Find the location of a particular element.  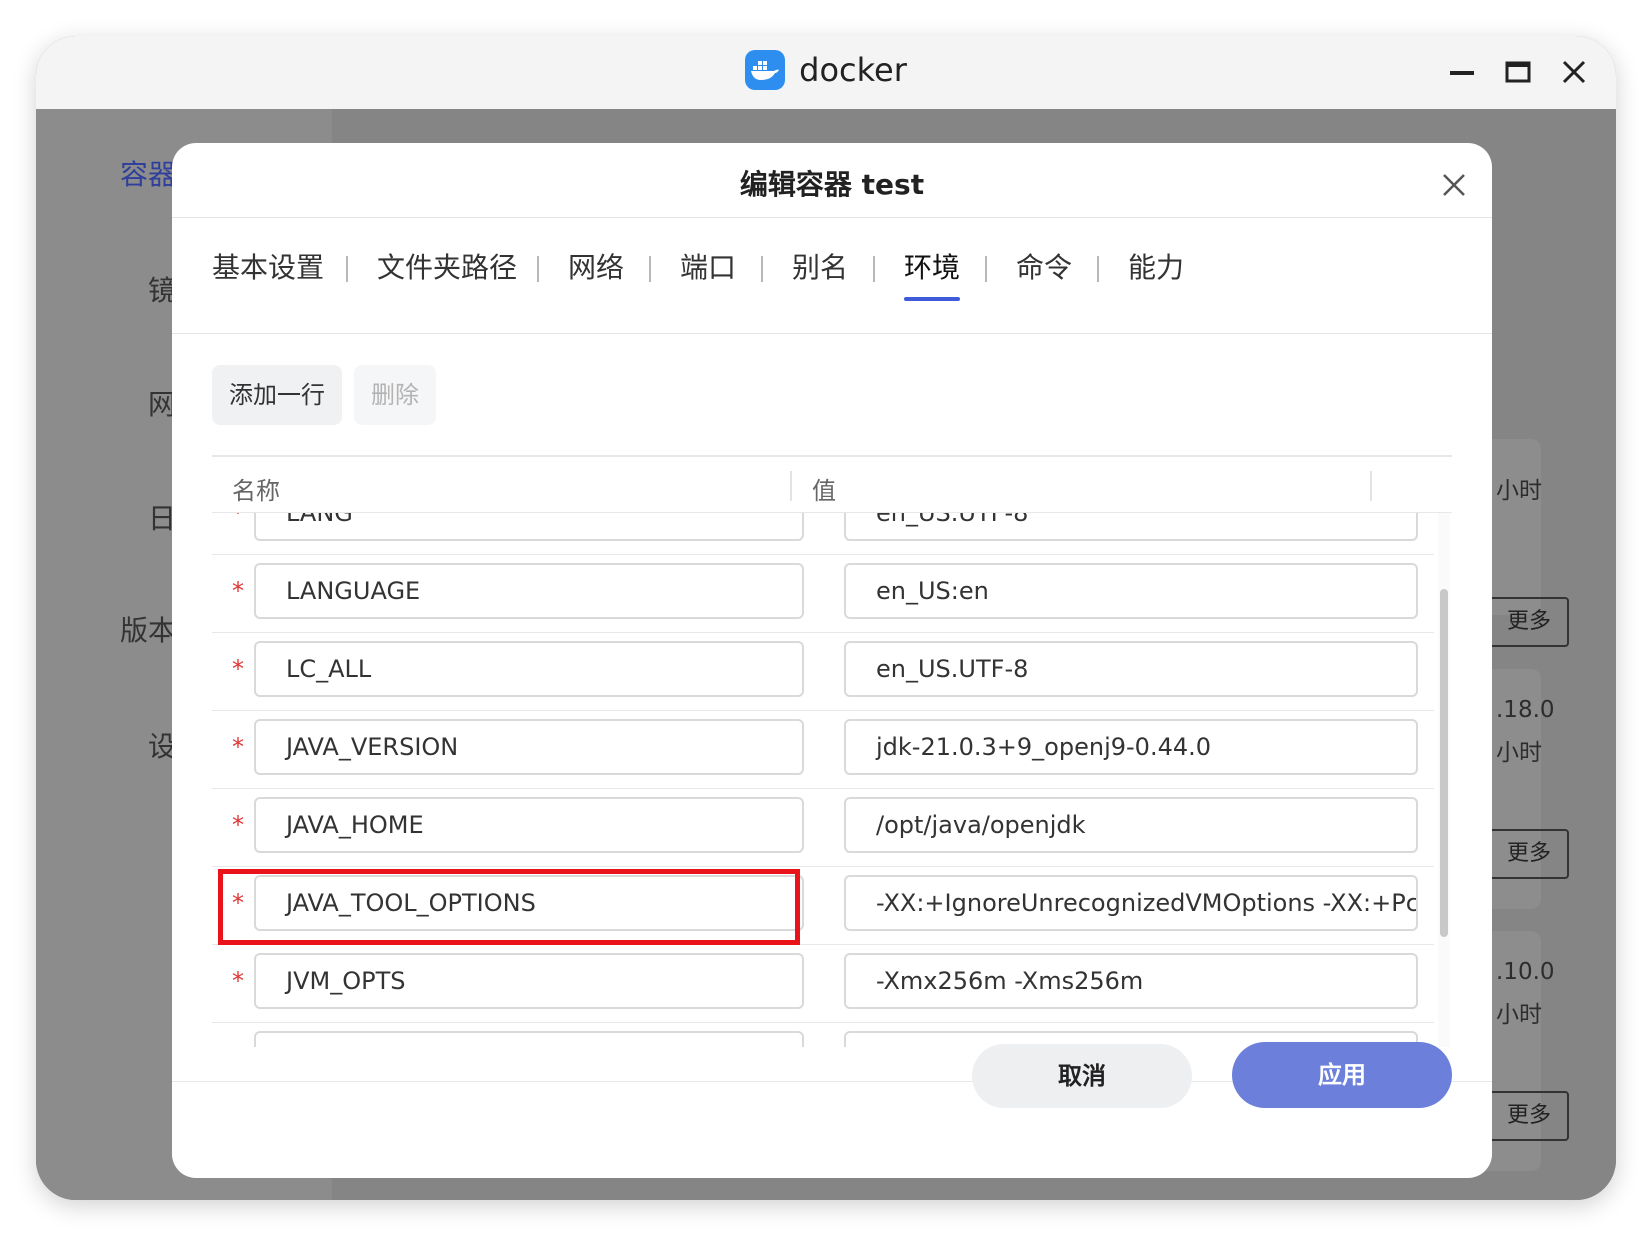

add-row-button: 添加一行 is located at coordinates (277, 395).